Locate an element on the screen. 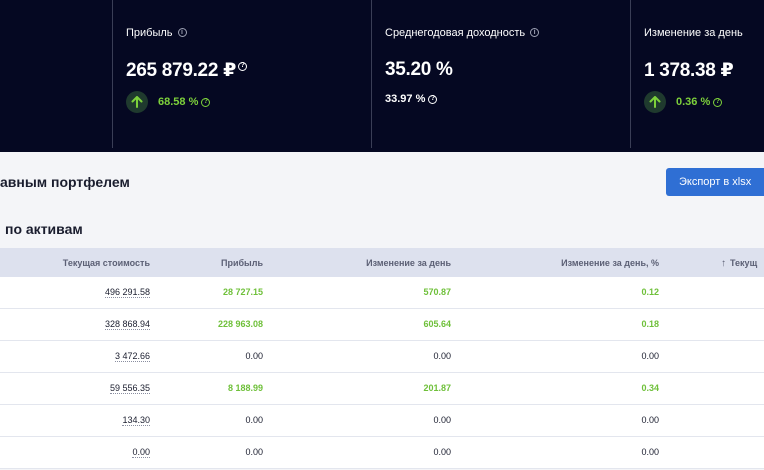 The image size is (764, 470). cell-day-change: 570.87 is located at coordinates (437, 292).